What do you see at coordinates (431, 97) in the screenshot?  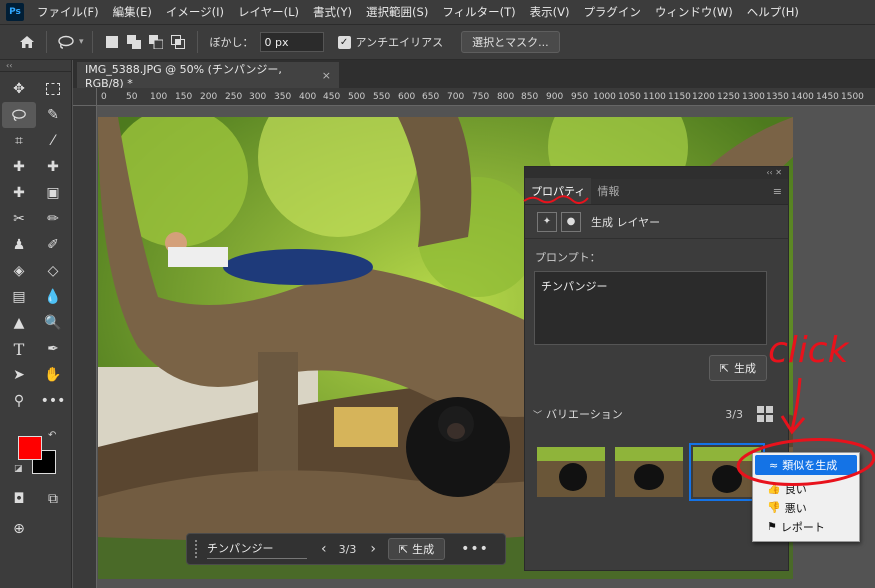 I see `ruler-tick: 650` at bounding box center [431, 97].